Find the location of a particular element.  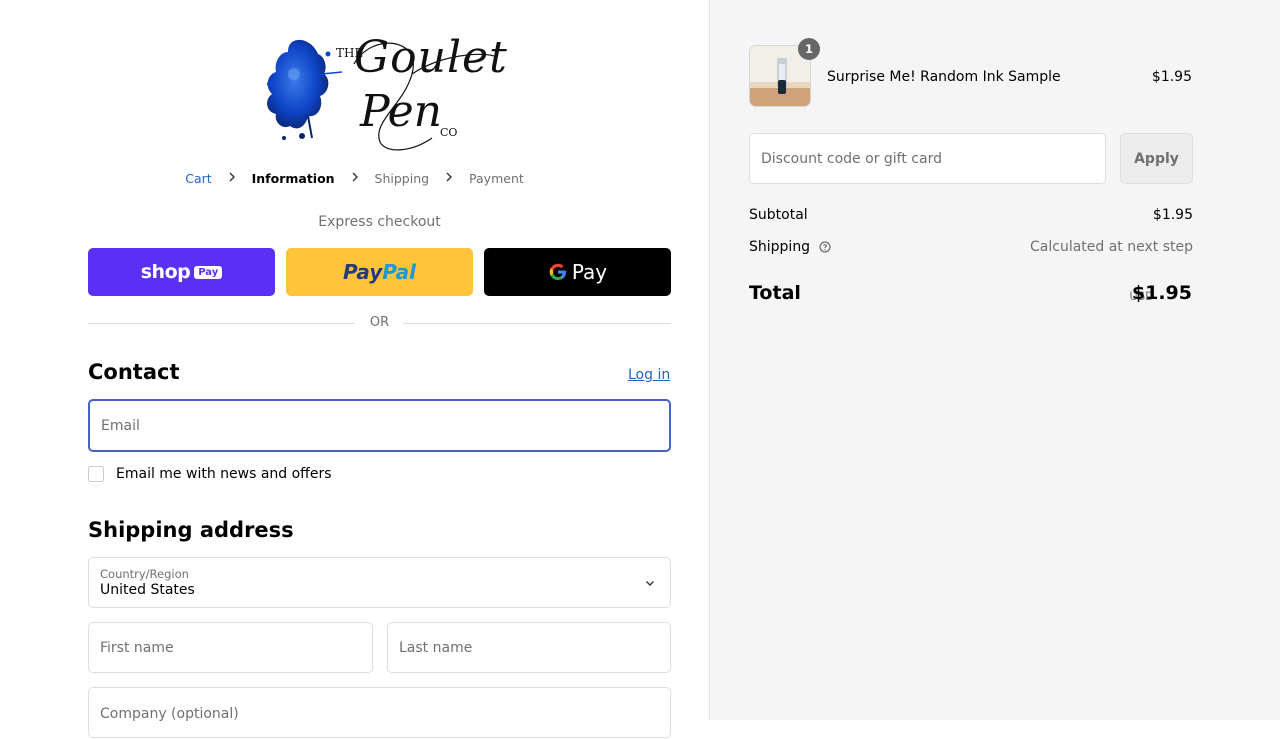

shipping-label-wrap: Shipping is located at coordinates (790, 247).